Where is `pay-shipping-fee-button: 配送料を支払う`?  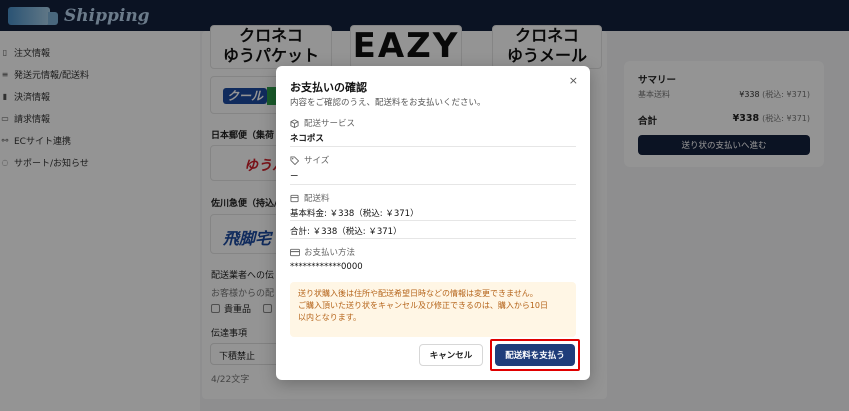
pay-shipping-fee-button: 配送料を支払う is located at coordinates (535, 355).